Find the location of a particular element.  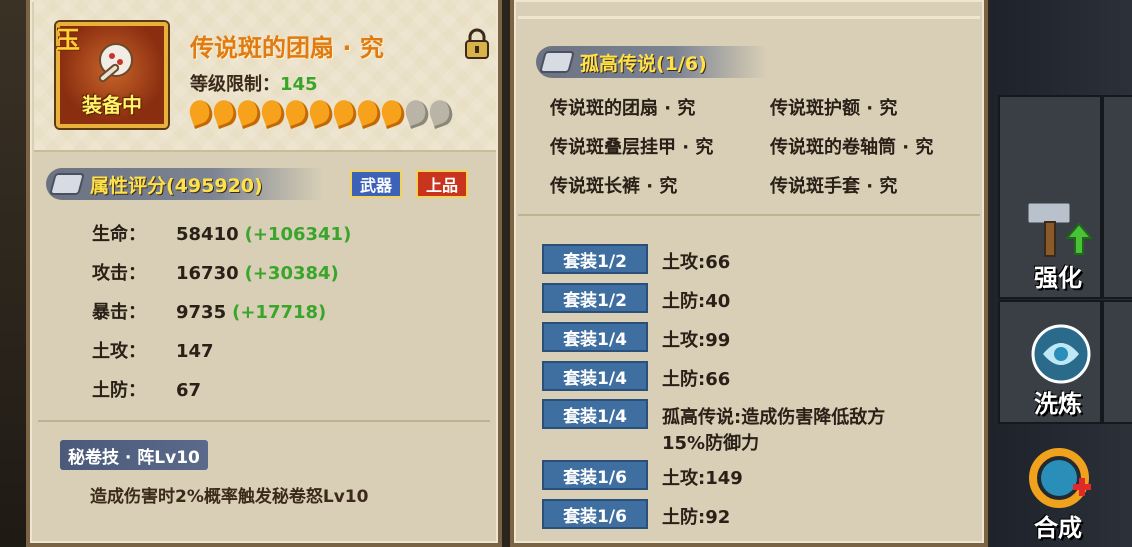

set-bonus-text: 土攻:99 is located at coordinates (696, 340).